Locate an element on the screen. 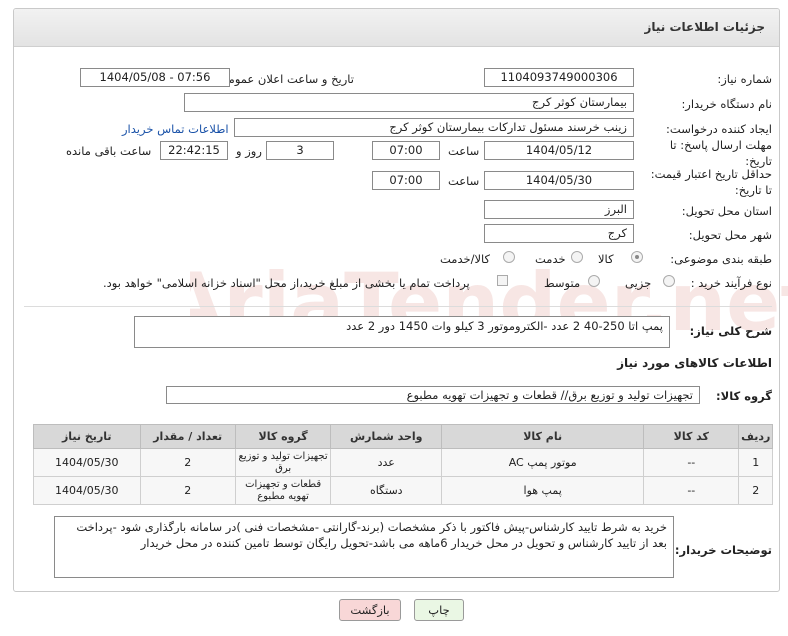  panel-header: جزئیات اطلاعات نیاز is located at coordinates (396, 28).